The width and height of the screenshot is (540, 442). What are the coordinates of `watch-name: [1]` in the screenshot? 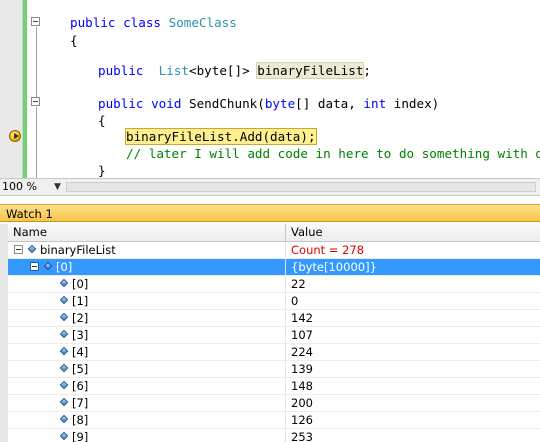 It's located at (80, 301).